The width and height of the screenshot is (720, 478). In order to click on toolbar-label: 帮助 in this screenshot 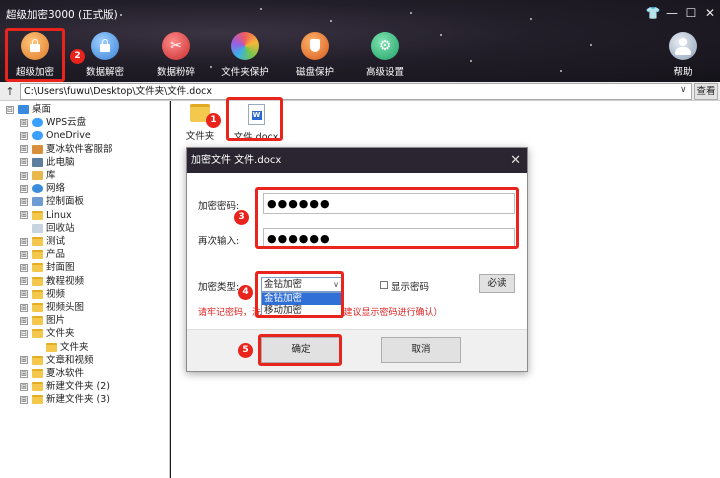, I will do `click(683, 72)`.